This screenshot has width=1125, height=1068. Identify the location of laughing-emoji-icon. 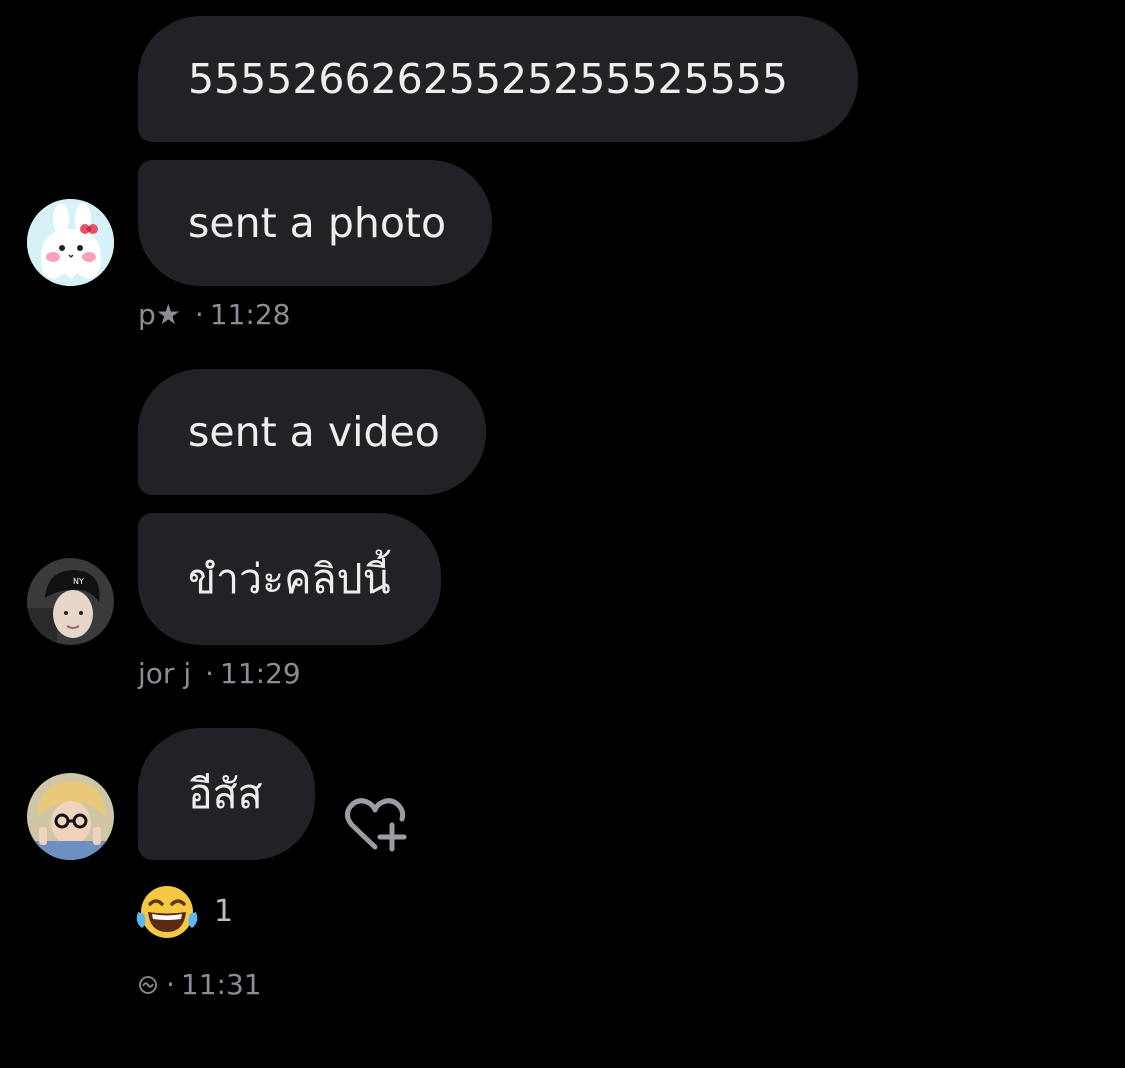
(167, 912).